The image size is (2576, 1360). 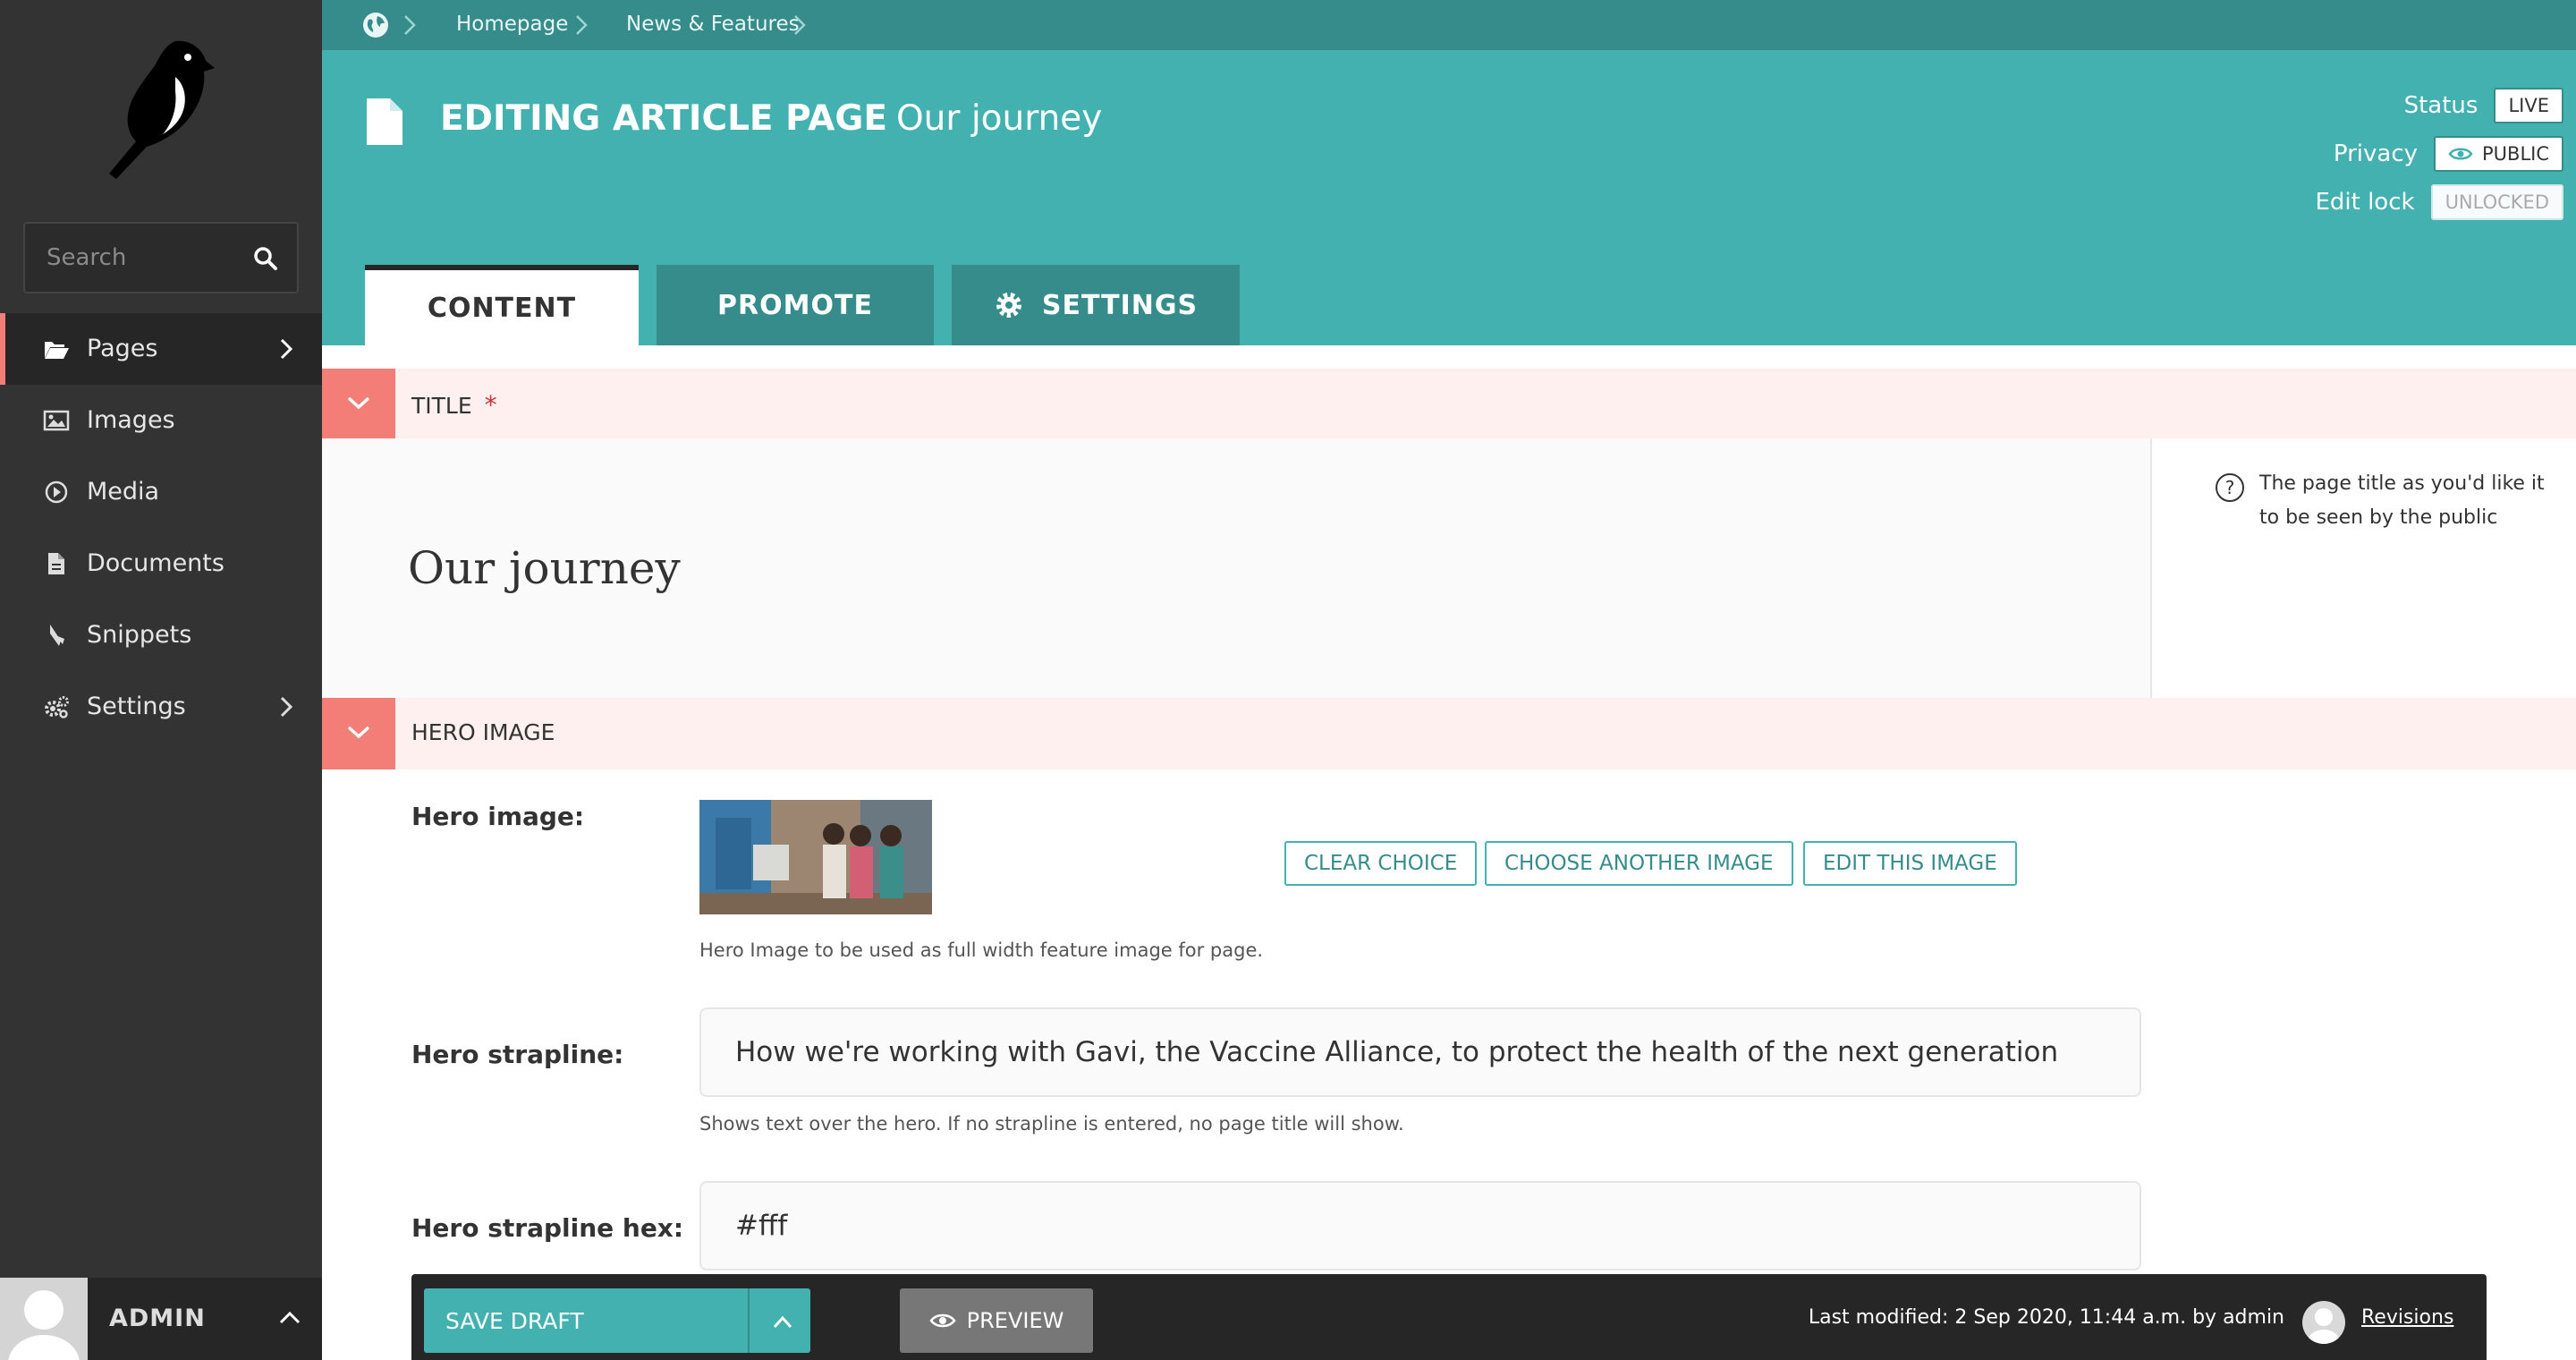 I want to click on sidebar-item-settings: Settings, so click(x=161, y=707).